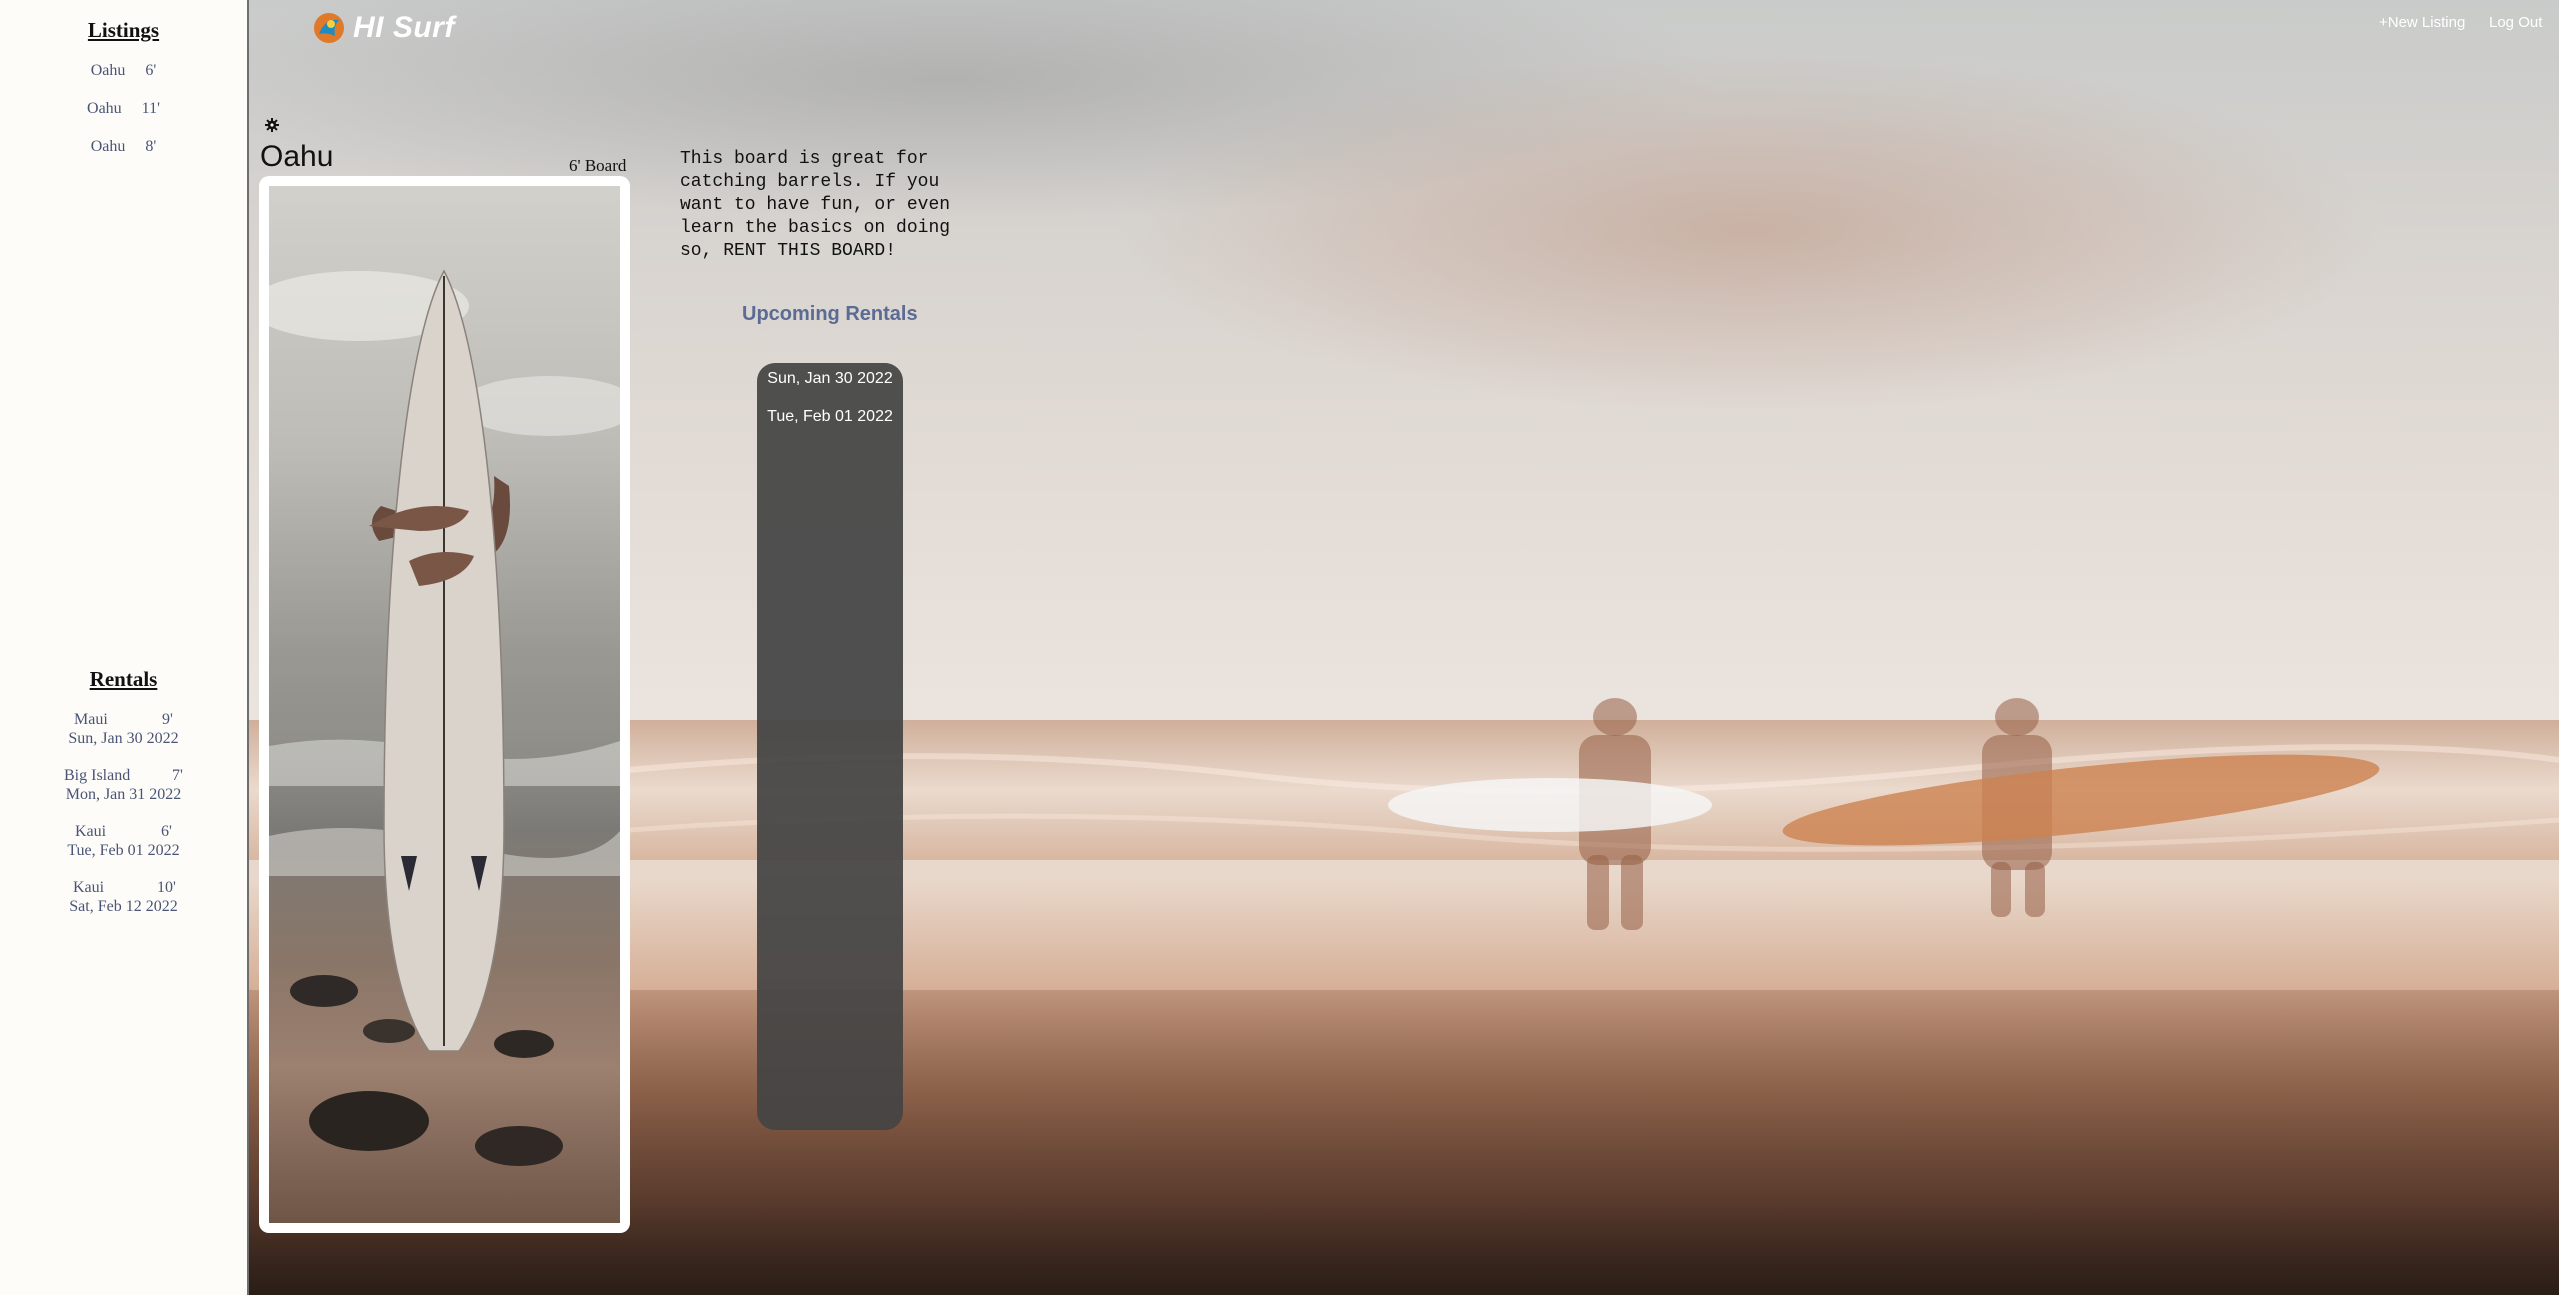 The image size is (2559, 1295). I want to click on listing-size: 11', so click(150, 108).